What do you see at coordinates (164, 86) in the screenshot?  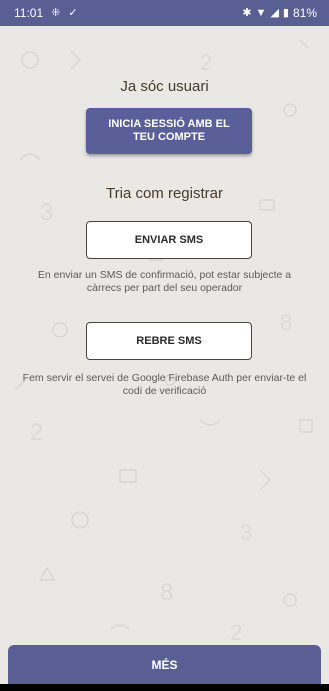 I see `login-heading: Ja sóc usuari` at bounding box center [164, 86].